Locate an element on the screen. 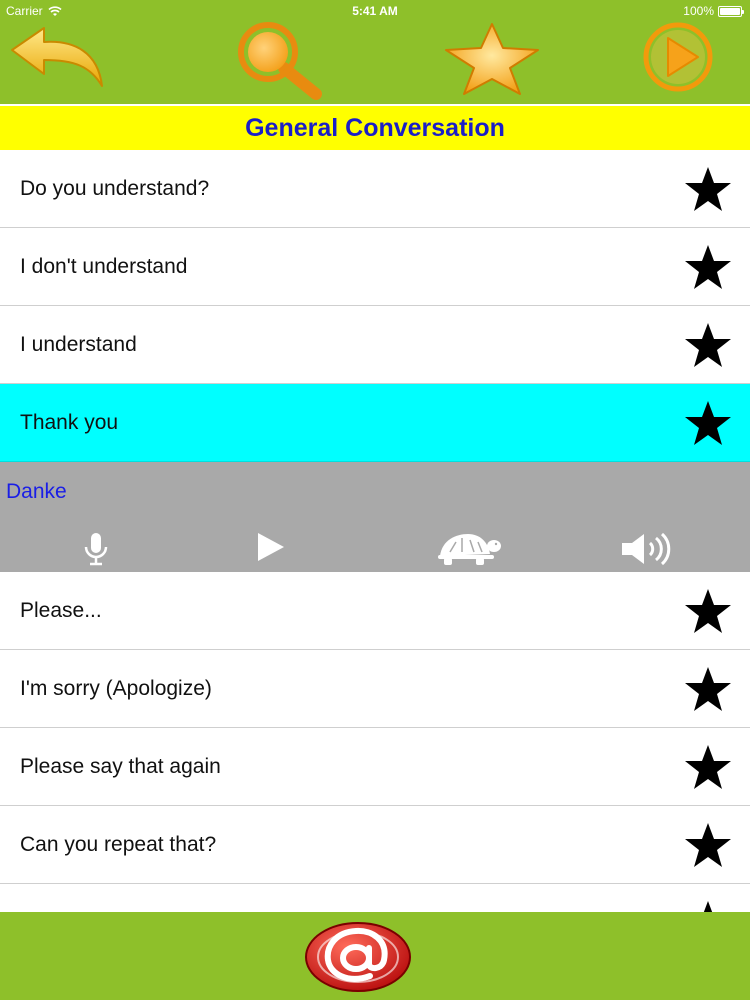 This screenshot has width=750, height=1000. battery-percent: 100% is located at coordinates (698, 11).